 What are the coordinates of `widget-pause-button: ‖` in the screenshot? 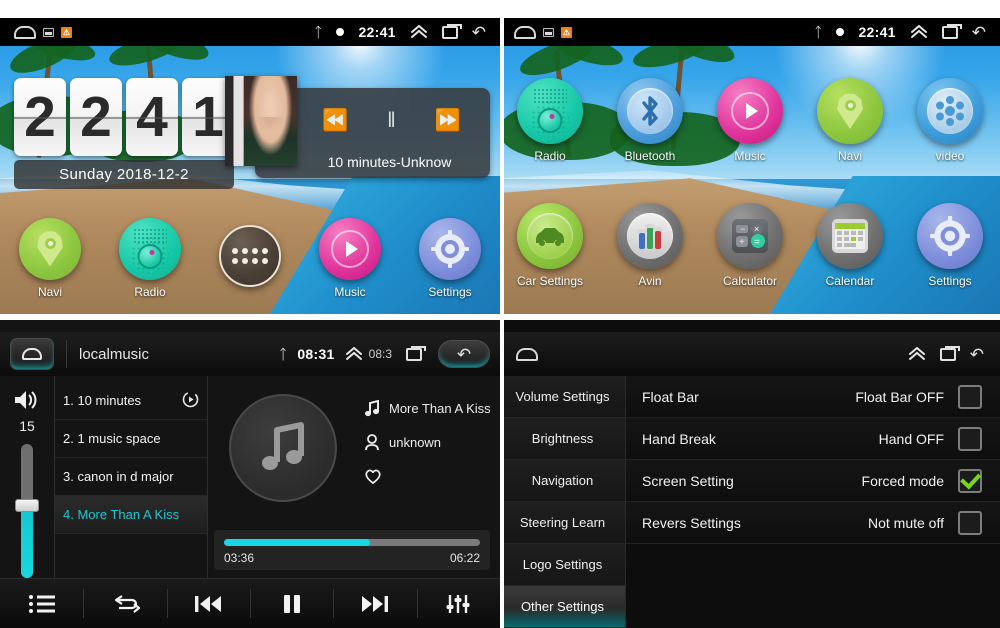 It's located at (391, 120).